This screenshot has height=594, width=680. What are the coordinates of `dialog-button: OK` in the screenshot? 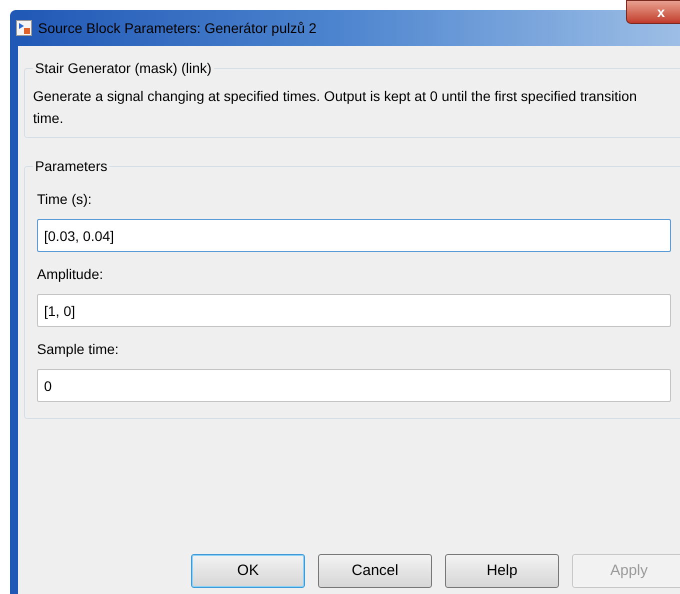 It's located at (248, 571).